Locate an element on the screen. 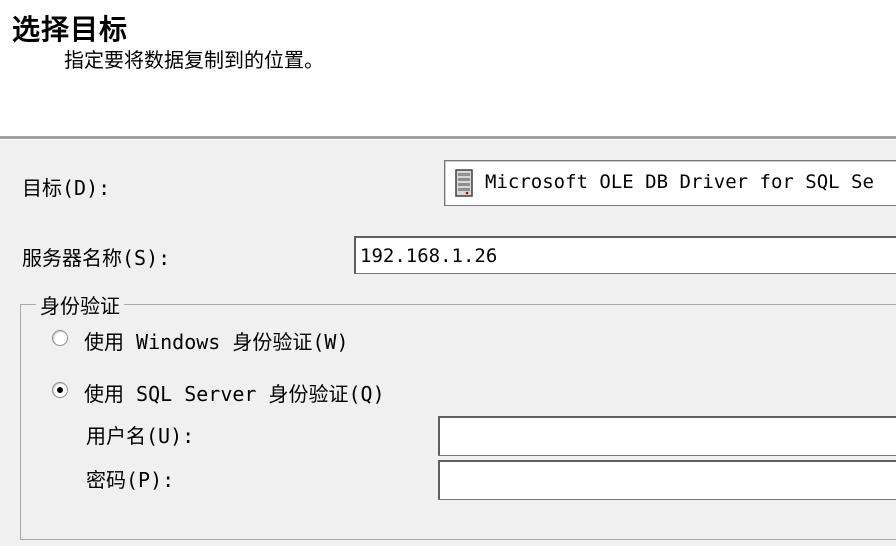 This screenshot has width=896, height=546. destination-combobox: Microsoft OLE DB Driver for SQL Se is located at coordinates (670, 183).